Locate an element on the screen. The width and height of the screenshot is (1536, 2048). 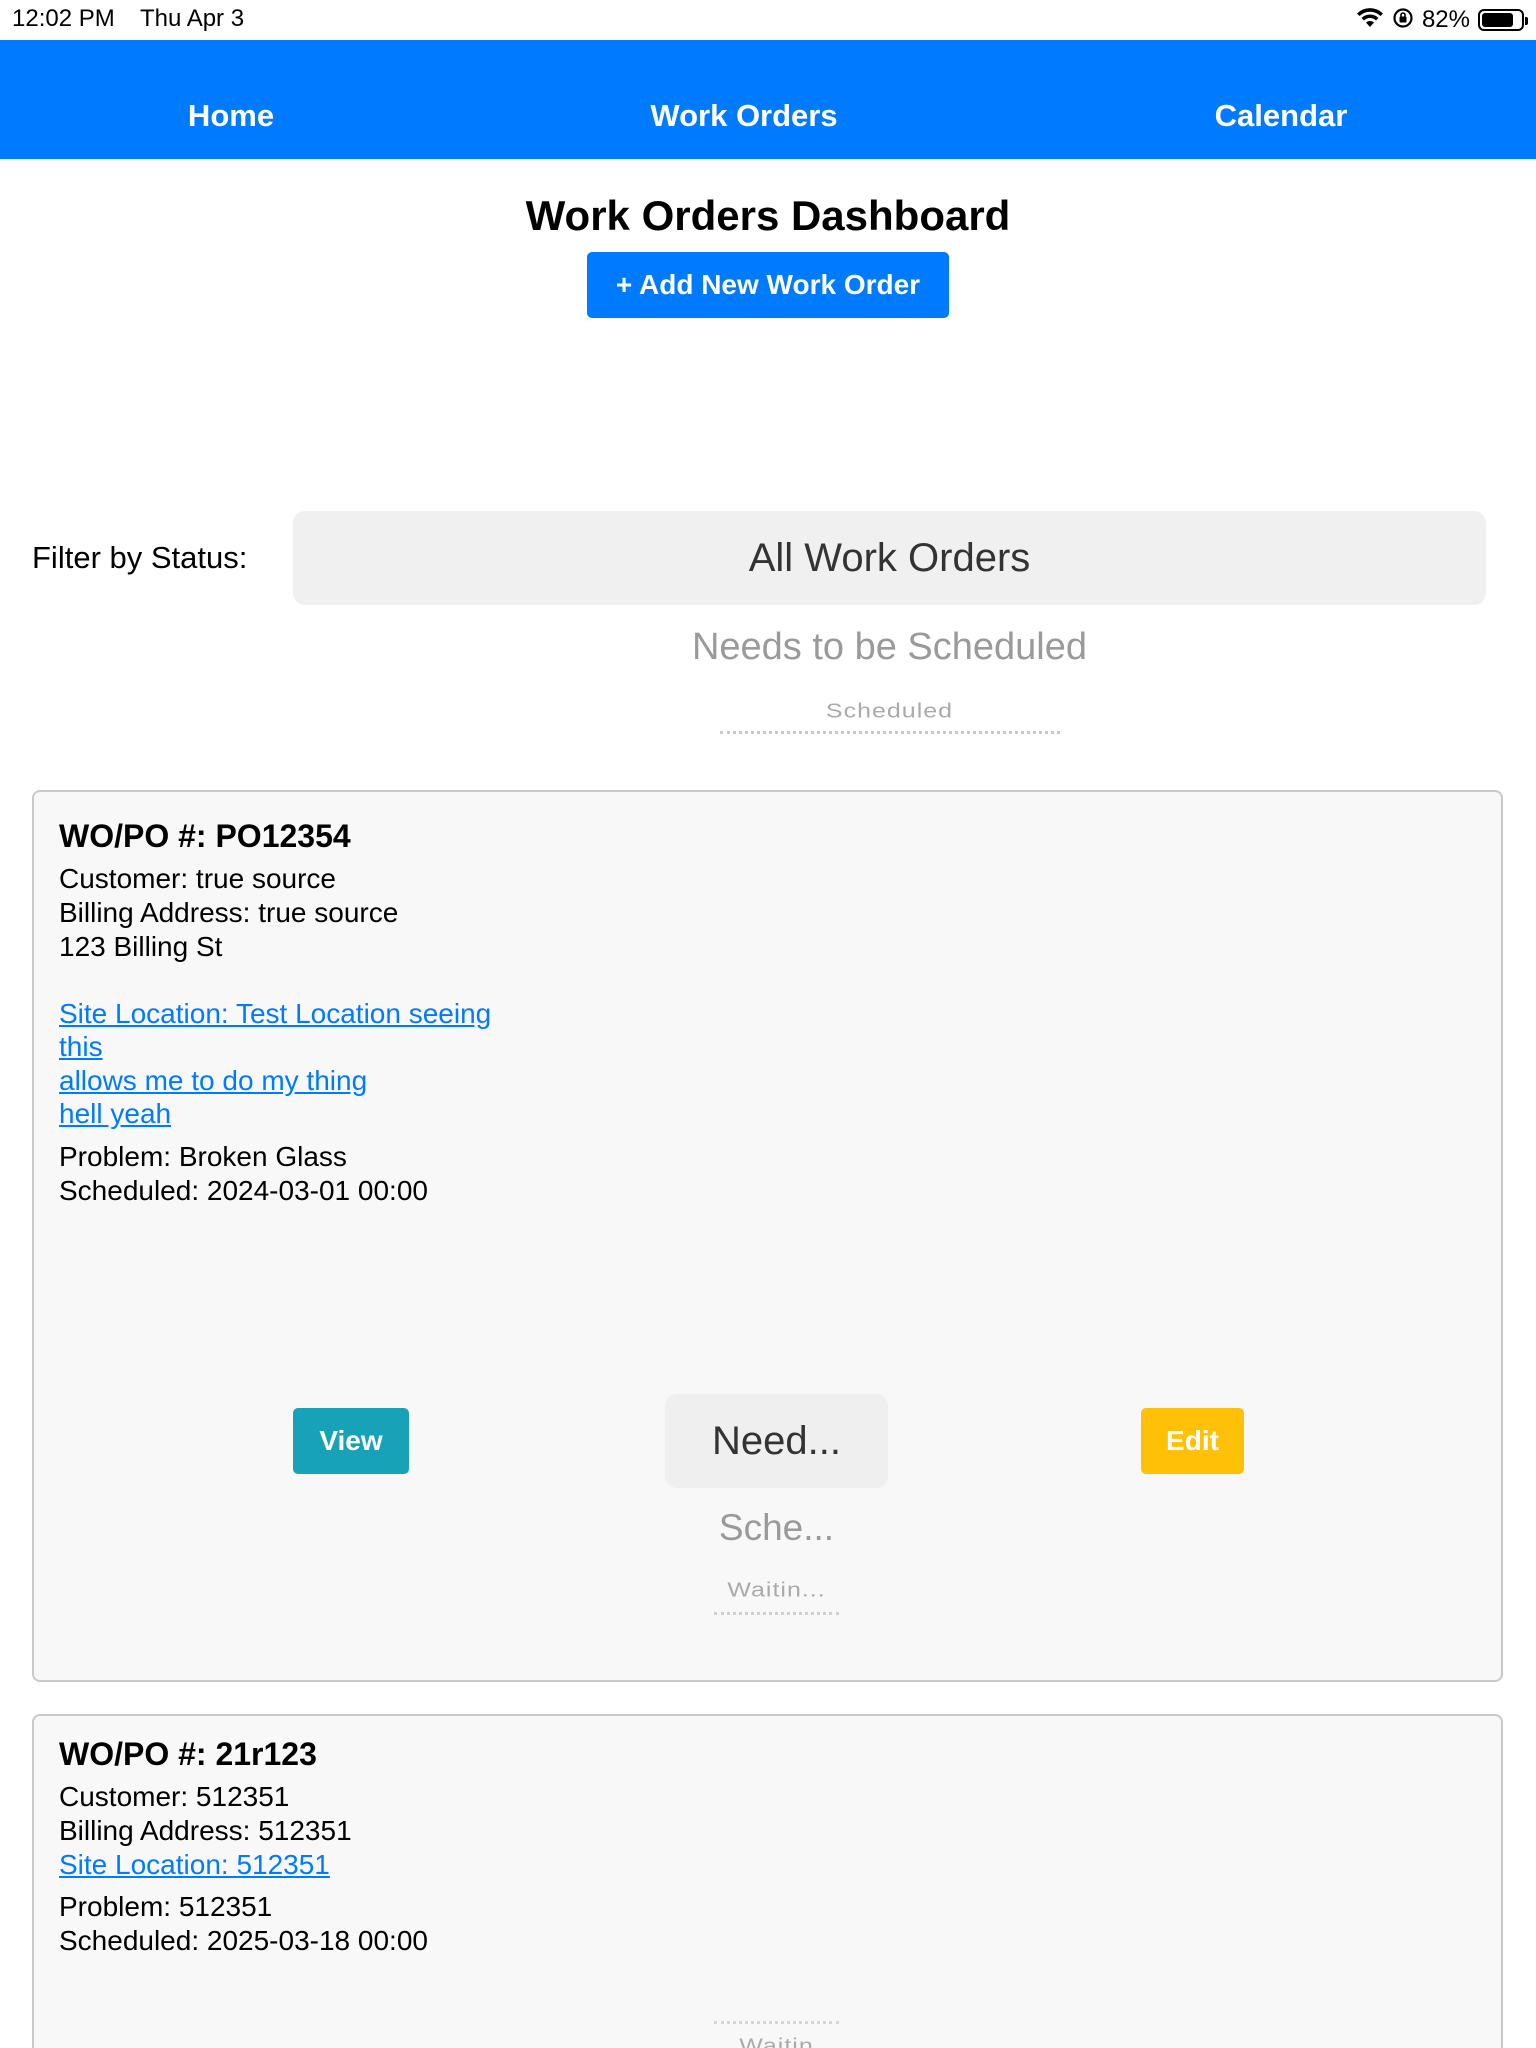
billing-address-text: Billing Address: 512351 is located at coordinates (205, 1830).